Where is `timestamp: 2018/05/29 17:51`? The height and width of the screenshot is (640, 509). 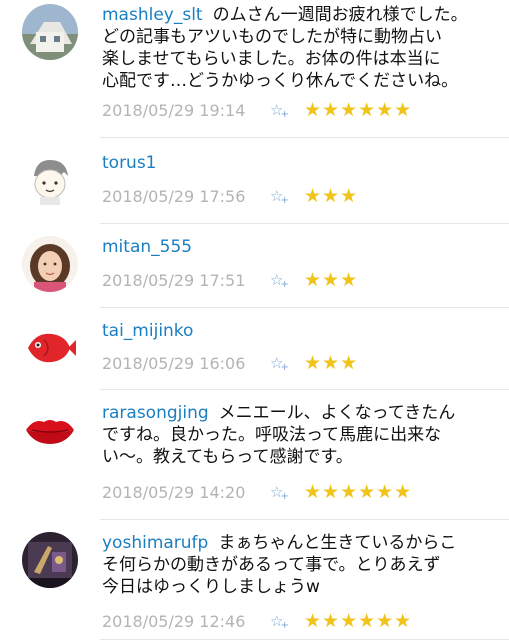
timestamp: 2018/05/29 17:51 is located at coordinates (174, 280).